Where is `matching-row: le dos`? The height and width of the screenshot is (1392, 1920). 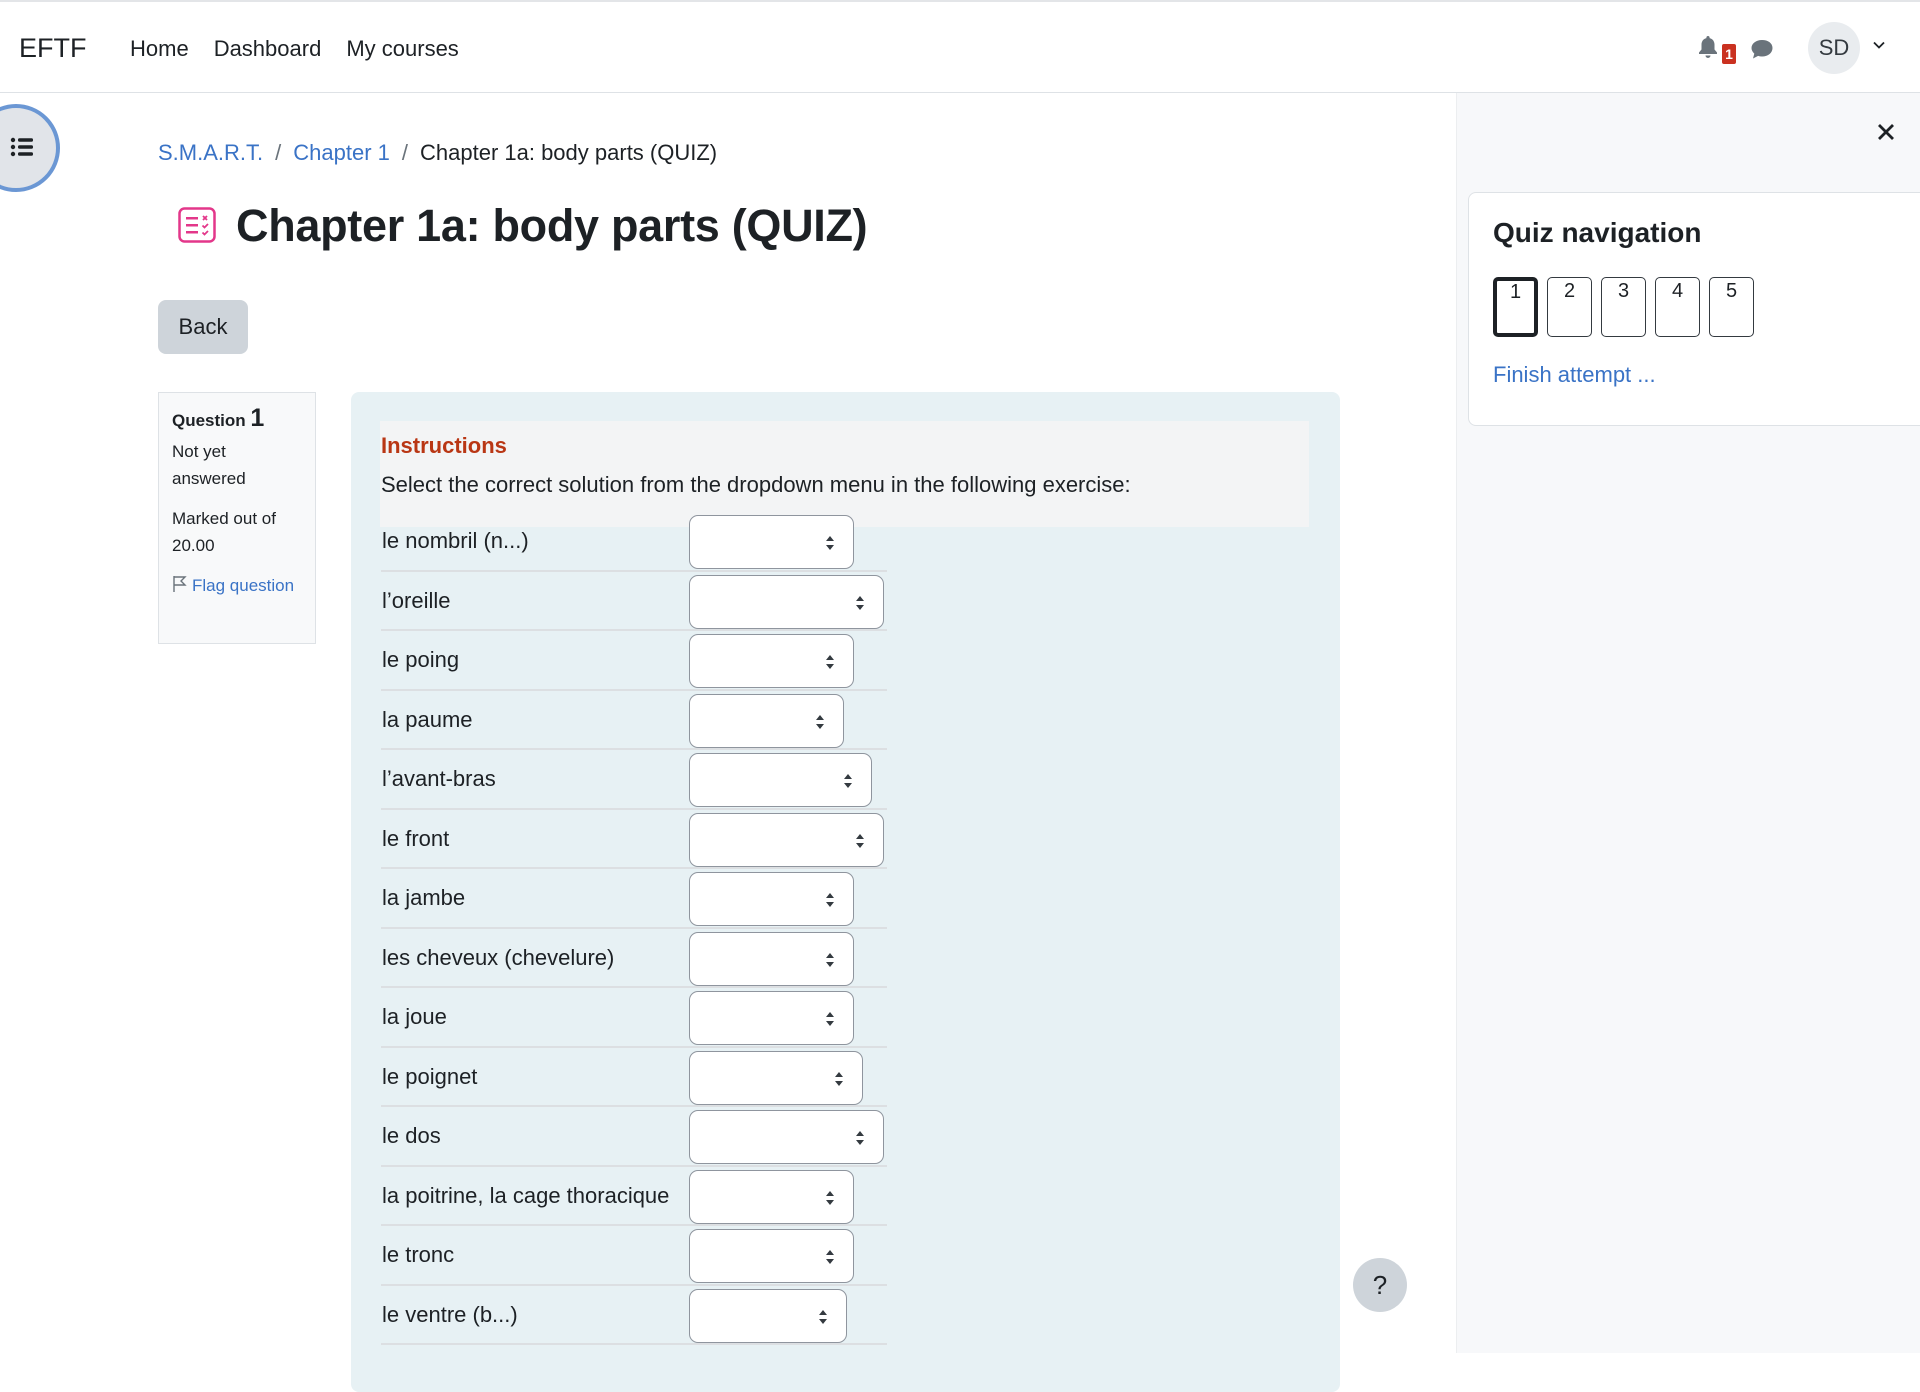
matching-row: le dos is located at coordinates (634, 1137).